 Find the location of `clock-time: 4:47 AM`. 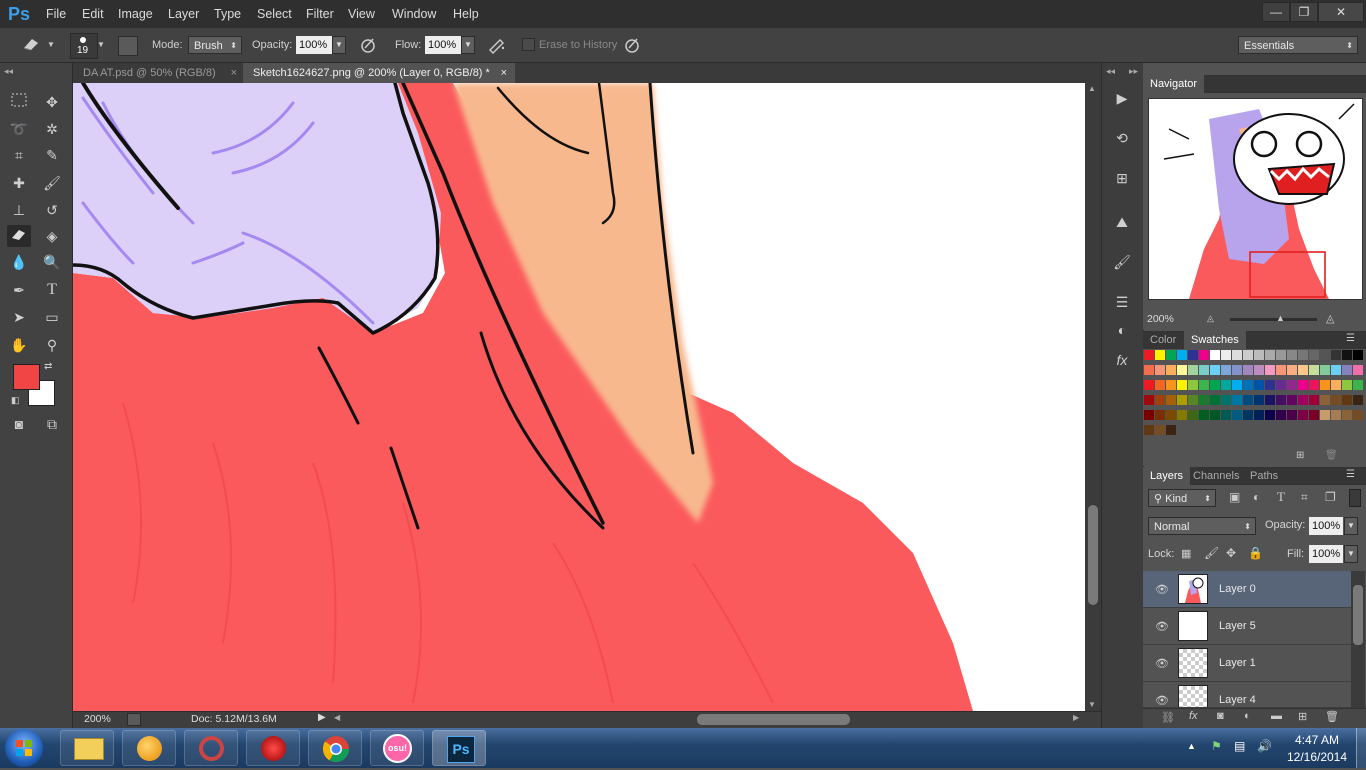

clock-time: 4:47 AM is located at coordinates (1317, 740).